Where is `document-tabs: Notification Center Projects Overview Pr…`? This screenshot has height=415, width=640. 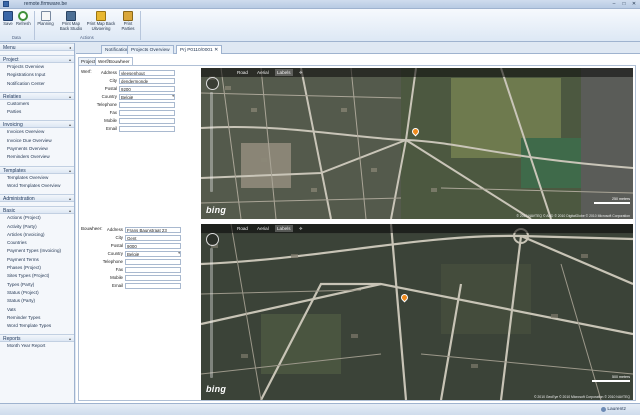 document-tabs: Notification Center Projects Overview Pr… is located at coordinates (358, 48).